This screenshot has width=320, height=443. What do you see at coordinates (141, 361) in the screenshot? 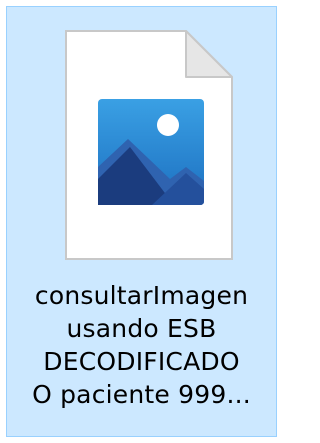
I see `file-name-line-3: DECODIFICADO` at bounding box center [141, 361].